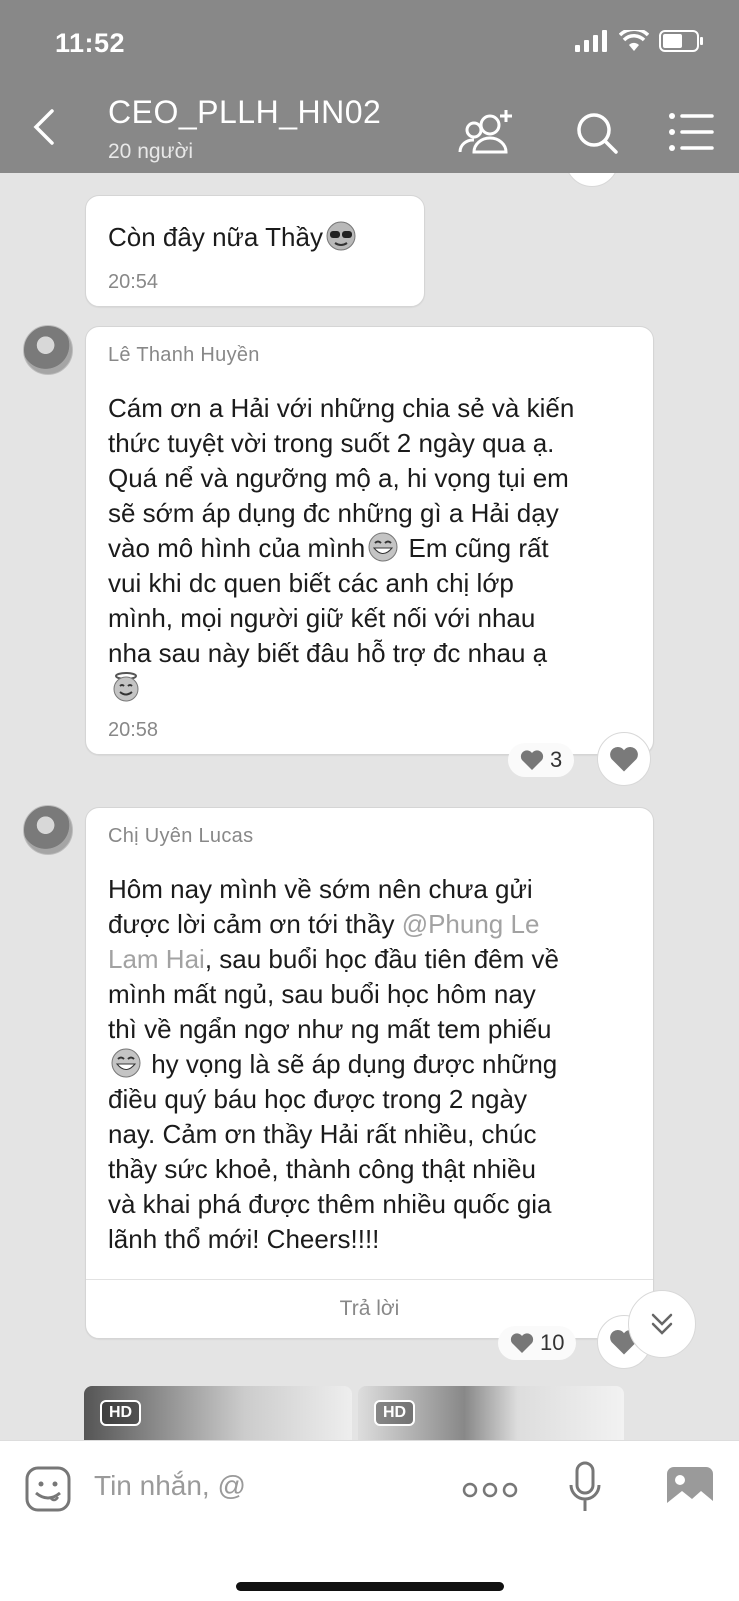  What do you see at coordinates (369, 86) in the screenshot?
I see `chat-header: 11:52 CEO_PLLH_HN02 20 người` at bounding box center [369, 86].